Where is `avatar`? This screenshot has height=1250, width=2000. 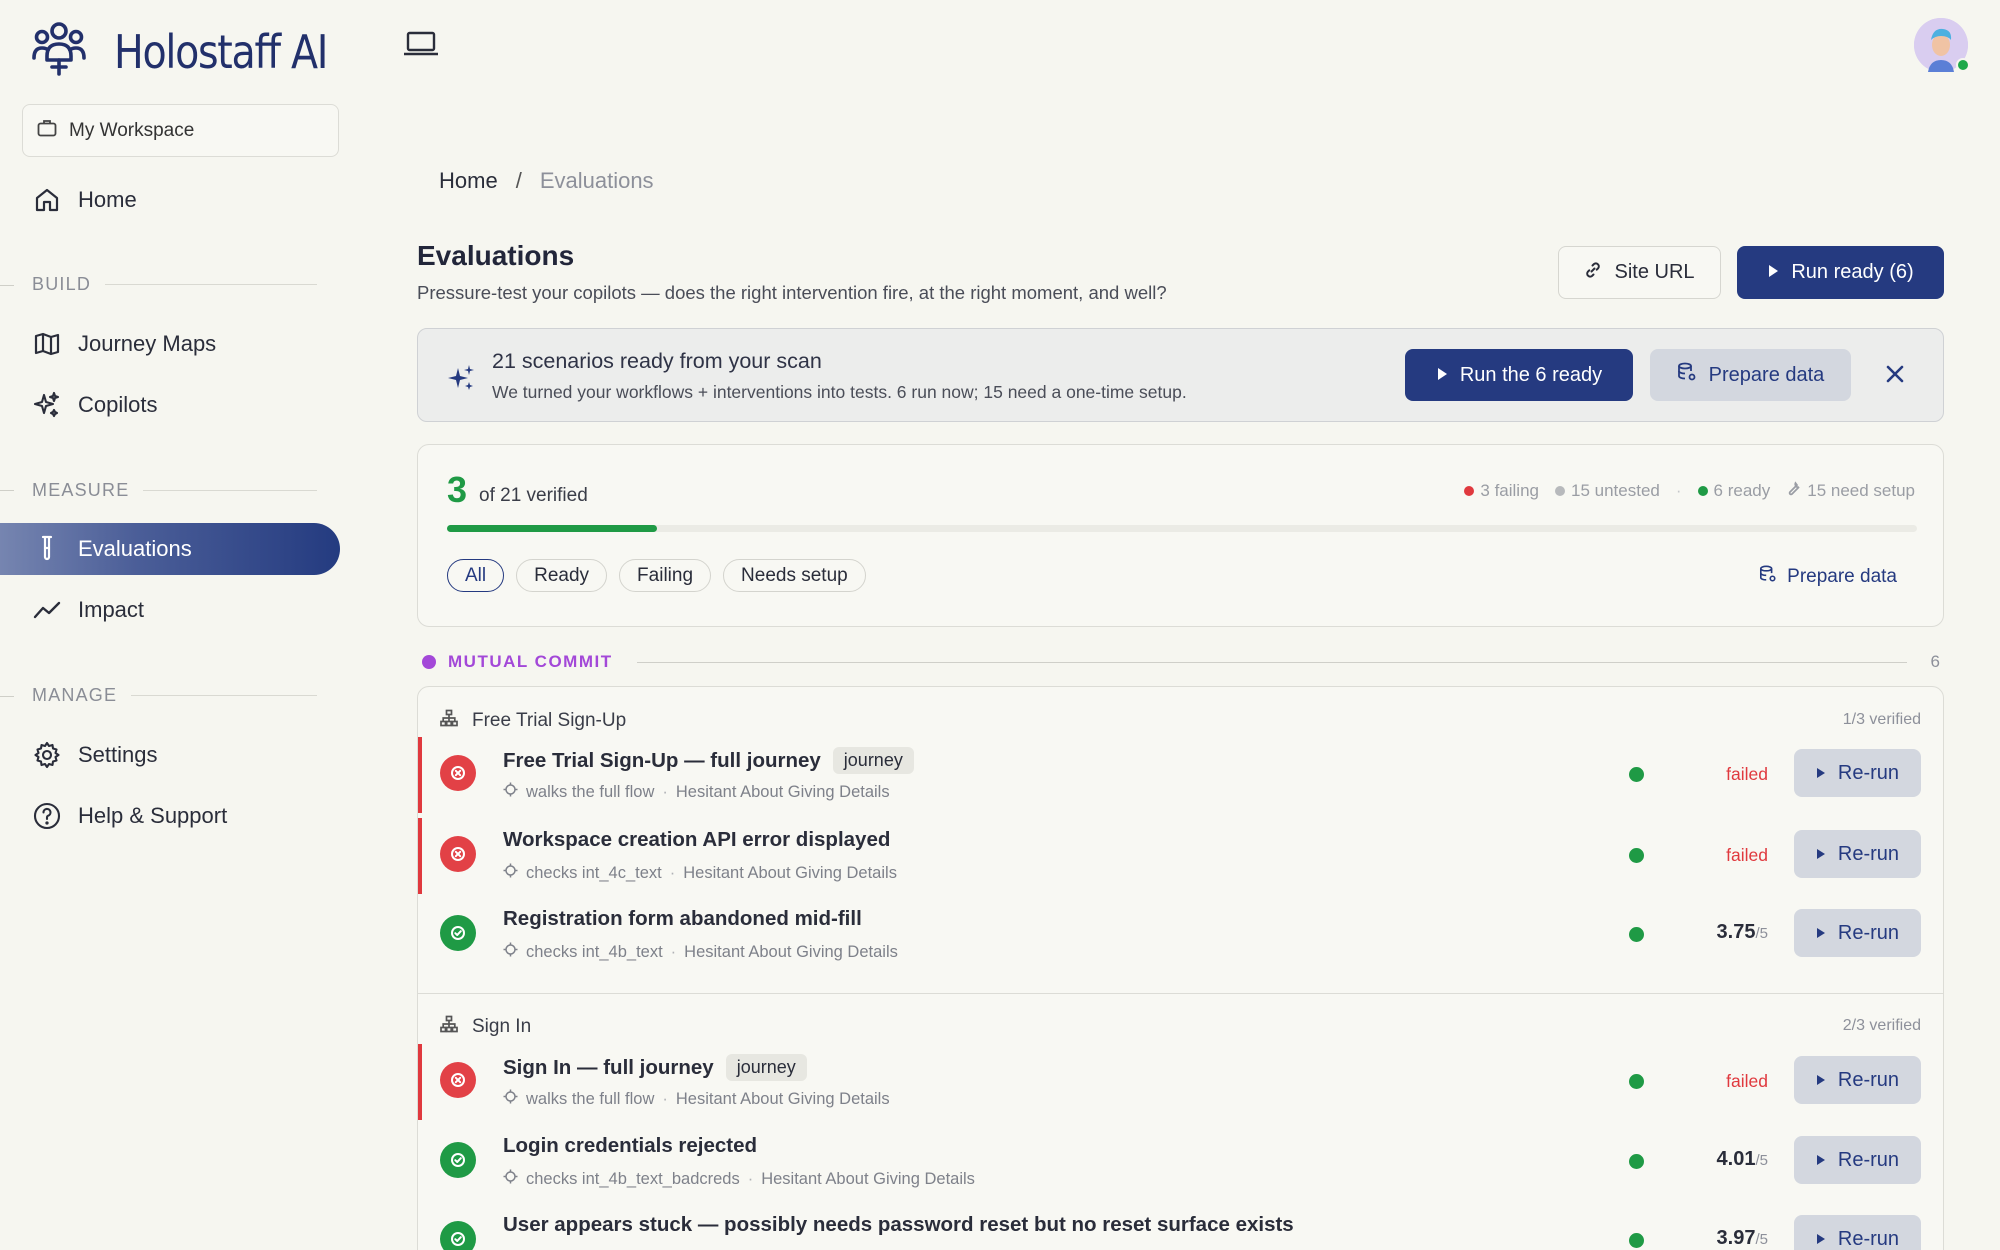 avatar is located at coordinates (1942, 45).